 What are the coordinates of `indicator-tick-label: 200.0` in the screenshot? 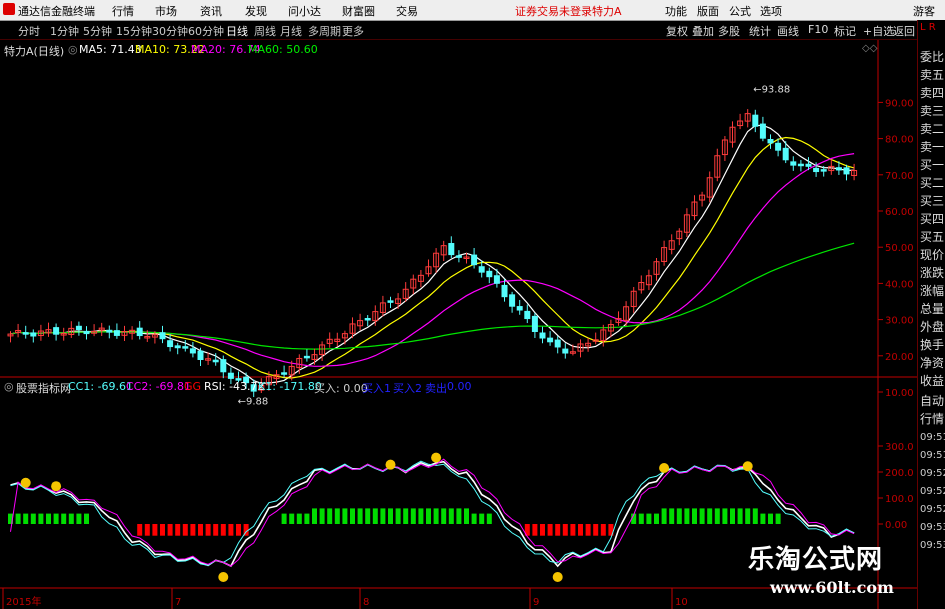 It's located at (899, 473).